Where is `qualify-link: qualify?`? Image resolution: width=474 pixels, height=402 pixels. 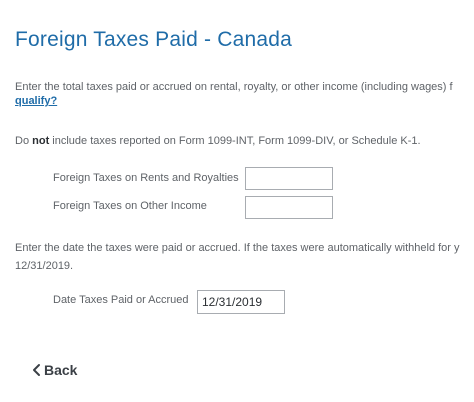 qualify-link: qualify? is located at coordinates (36, 101).